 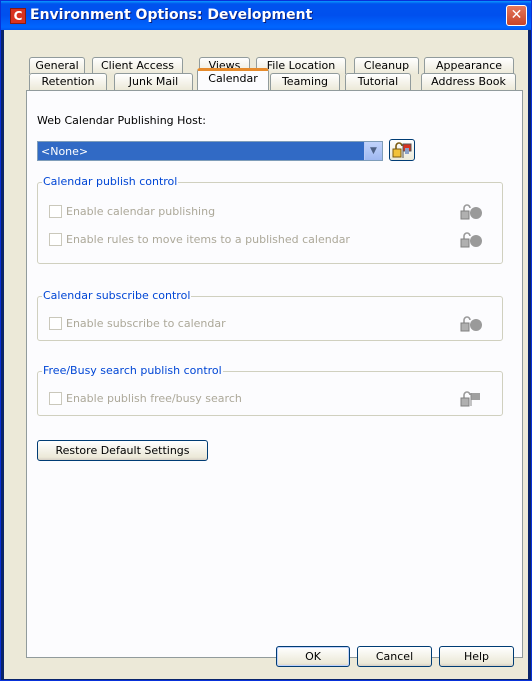 I want to click on freebusy-group-title: Free/Busy search publish control, so click(x=132, y=370).